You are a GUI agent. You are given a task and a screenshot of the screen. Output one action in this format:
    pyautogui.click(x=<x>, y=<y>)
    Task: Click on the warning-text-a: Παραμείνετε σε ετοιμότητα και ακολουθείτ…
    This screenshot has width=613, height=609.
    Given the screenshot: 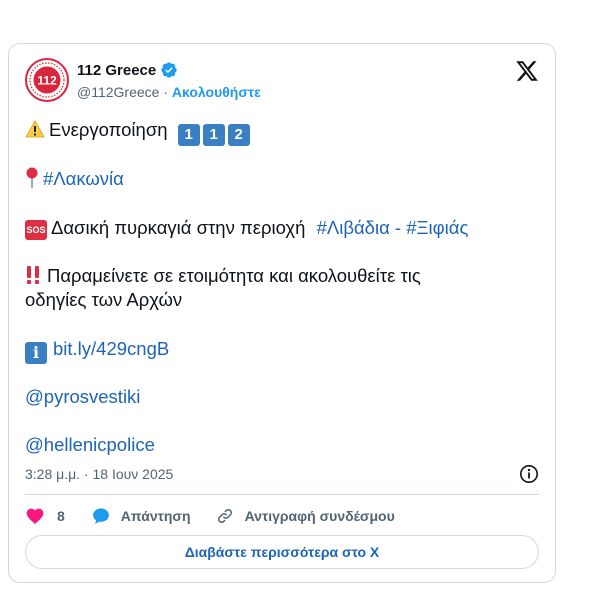 What is the action you would take?
    pyautogui.click(x=234, y=275)
    